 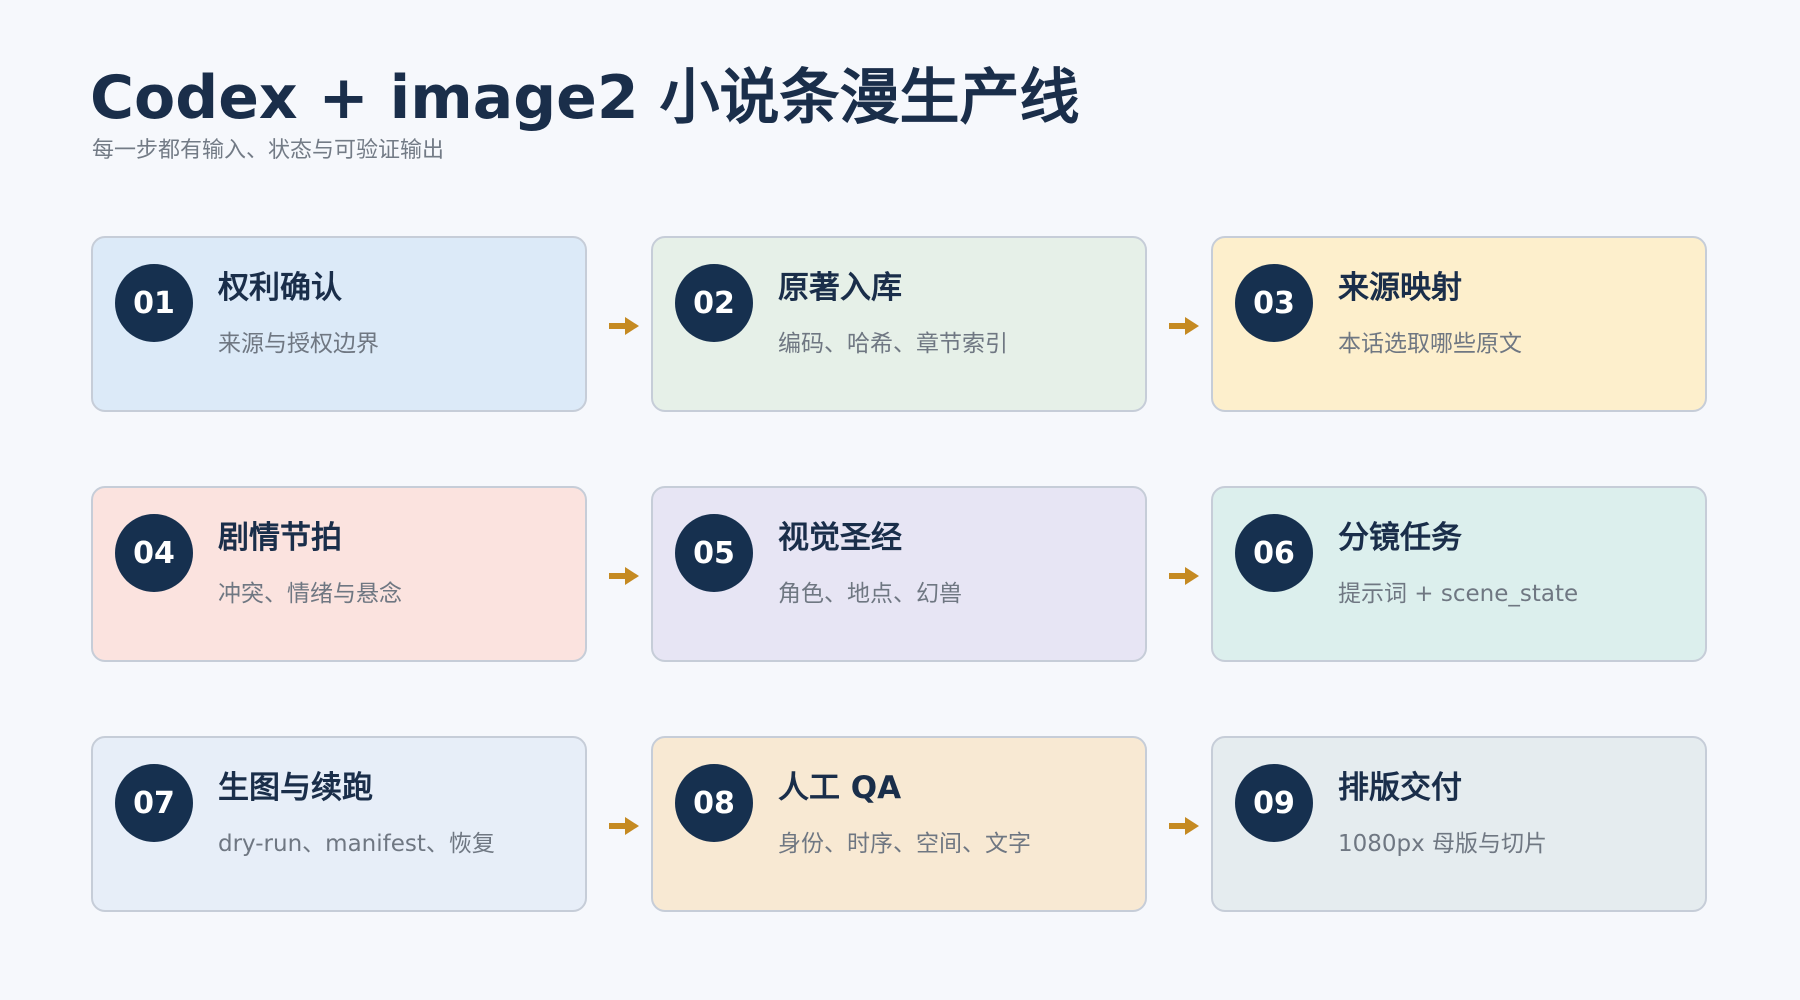 What do you see at coordinates (1430, 344) in the screenshot?
I see `step-description: 本话选取哪些原文` at bounding box center [1430, 344].